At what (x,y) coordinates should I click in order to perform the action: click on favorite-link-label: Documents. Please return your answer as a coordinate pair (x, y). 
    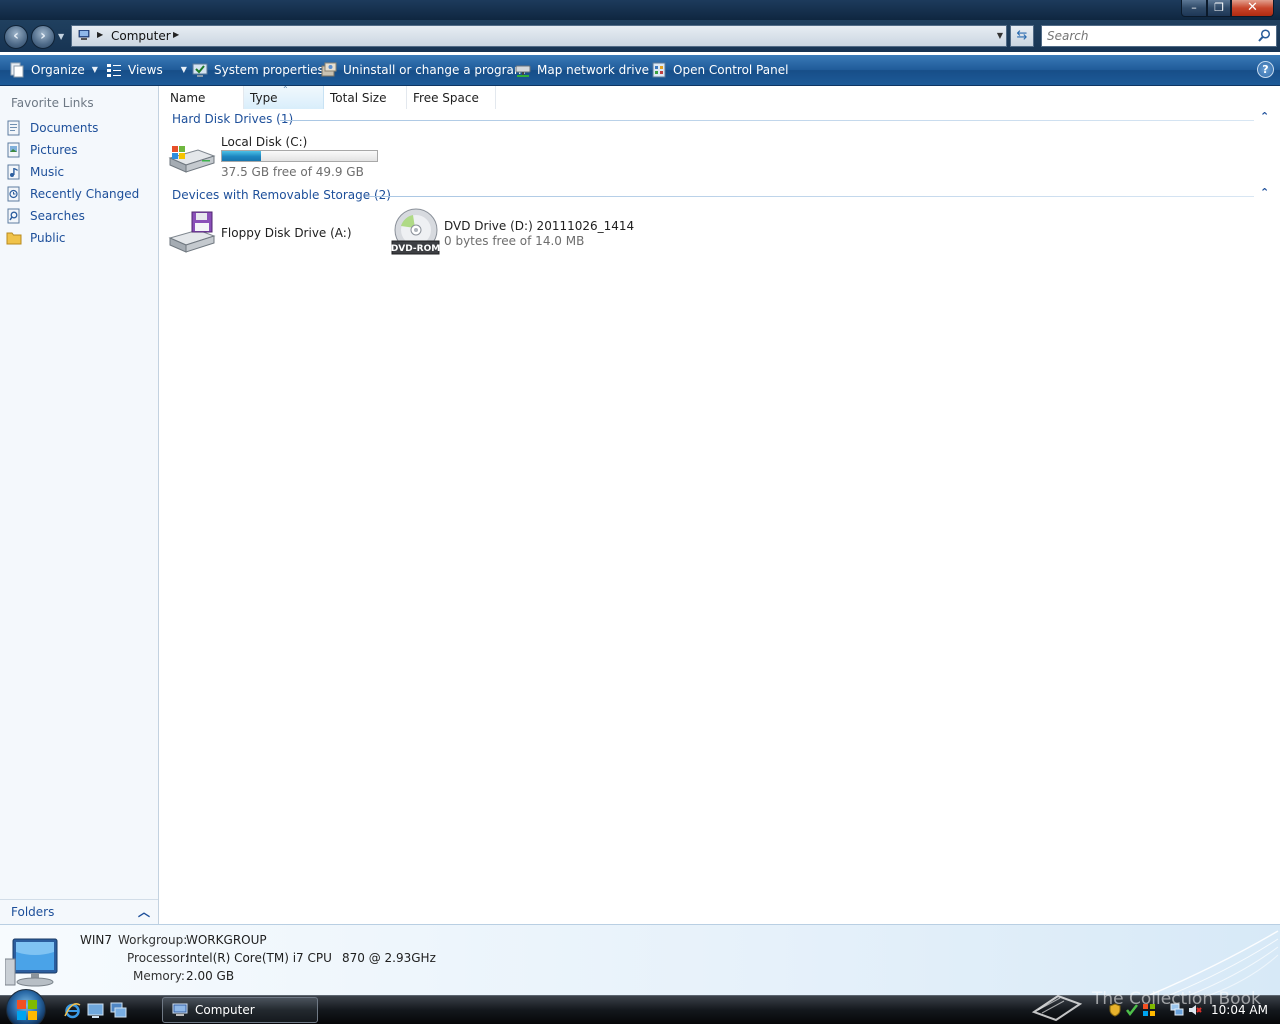
    Looking at the image, I should click on (64, 128).